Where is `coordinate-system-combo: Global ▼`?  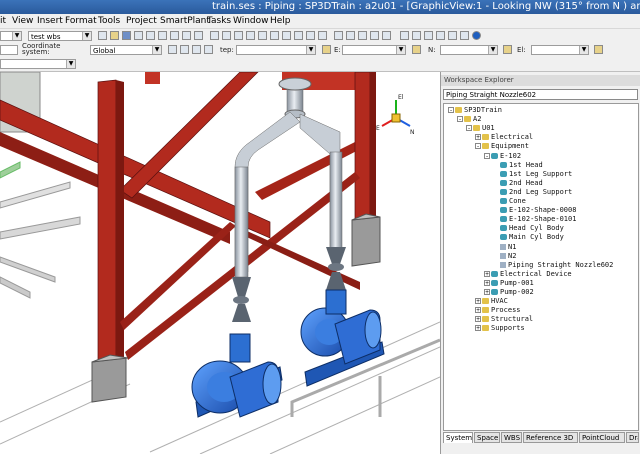
coordinate-system-combo: Global ▼ is located at coordinates (126, 50).